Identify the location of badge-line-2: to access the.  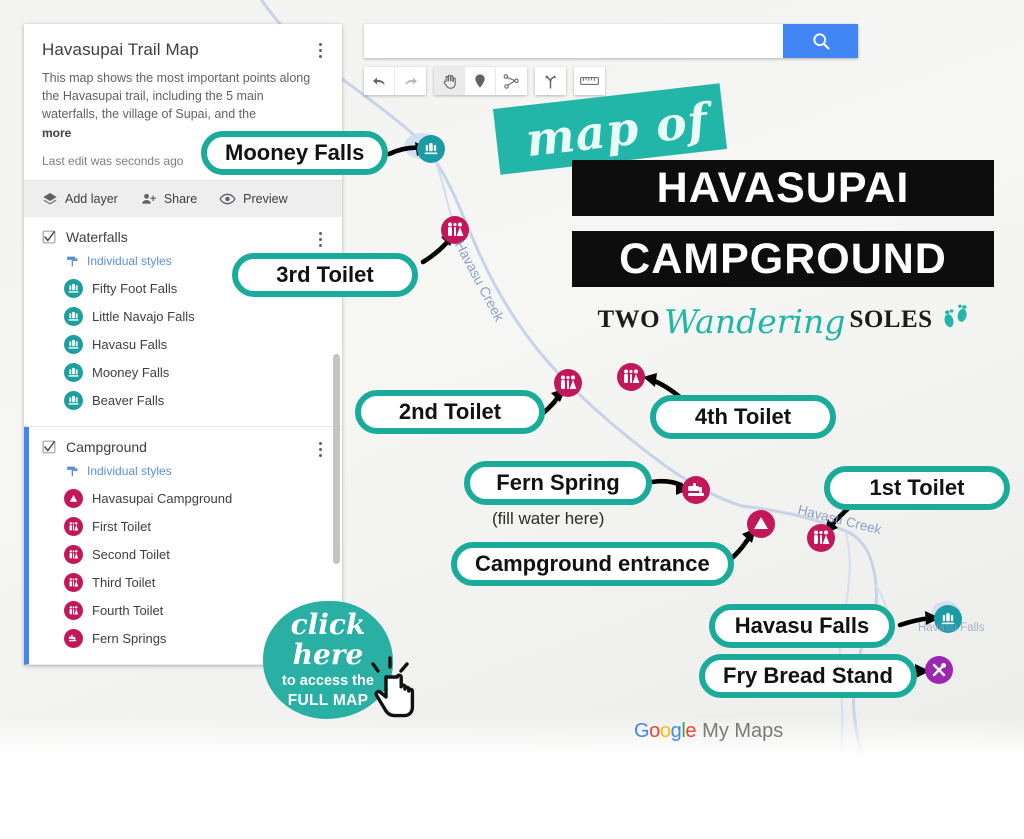
(328, 680).